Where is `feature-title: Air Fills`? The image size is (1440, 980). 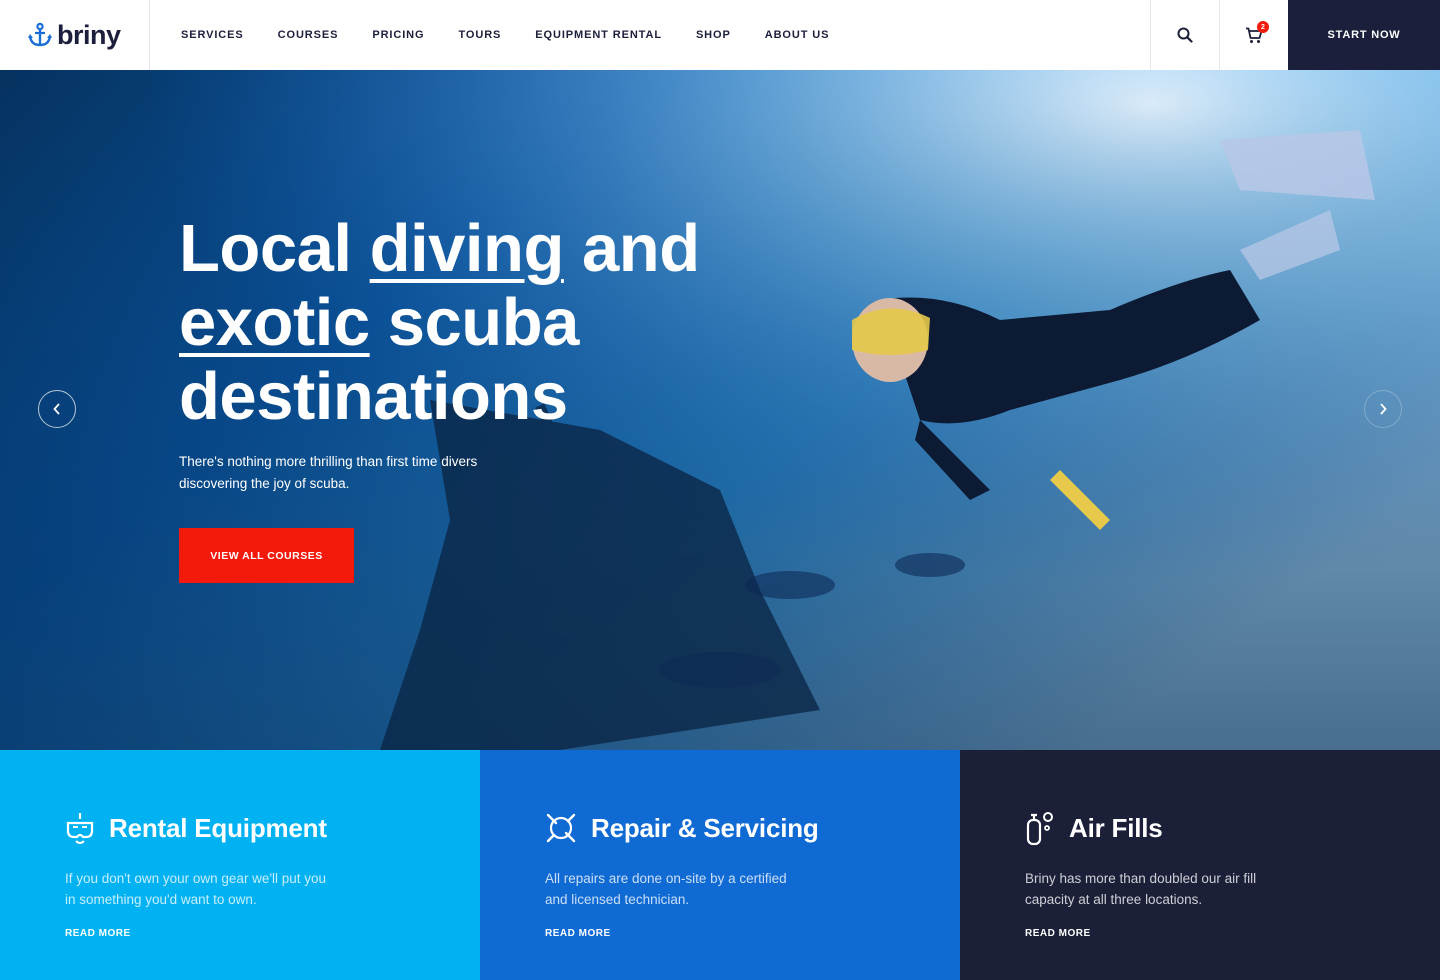 feature-title: Air Fills is located at coordinates (1116, 827).